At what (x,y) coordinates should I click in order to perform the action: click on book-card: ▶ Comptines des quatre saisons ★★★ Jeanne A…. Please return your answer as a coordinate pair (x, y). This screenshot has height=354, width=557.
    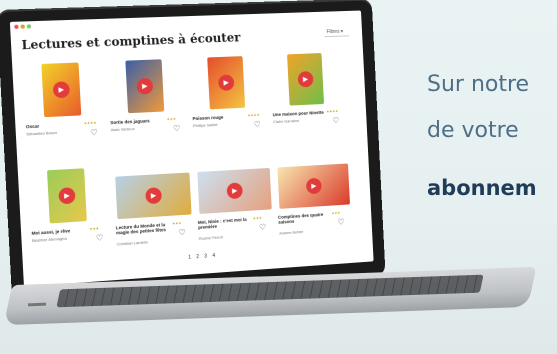
    Looking at the image, I should click on (315, 203).